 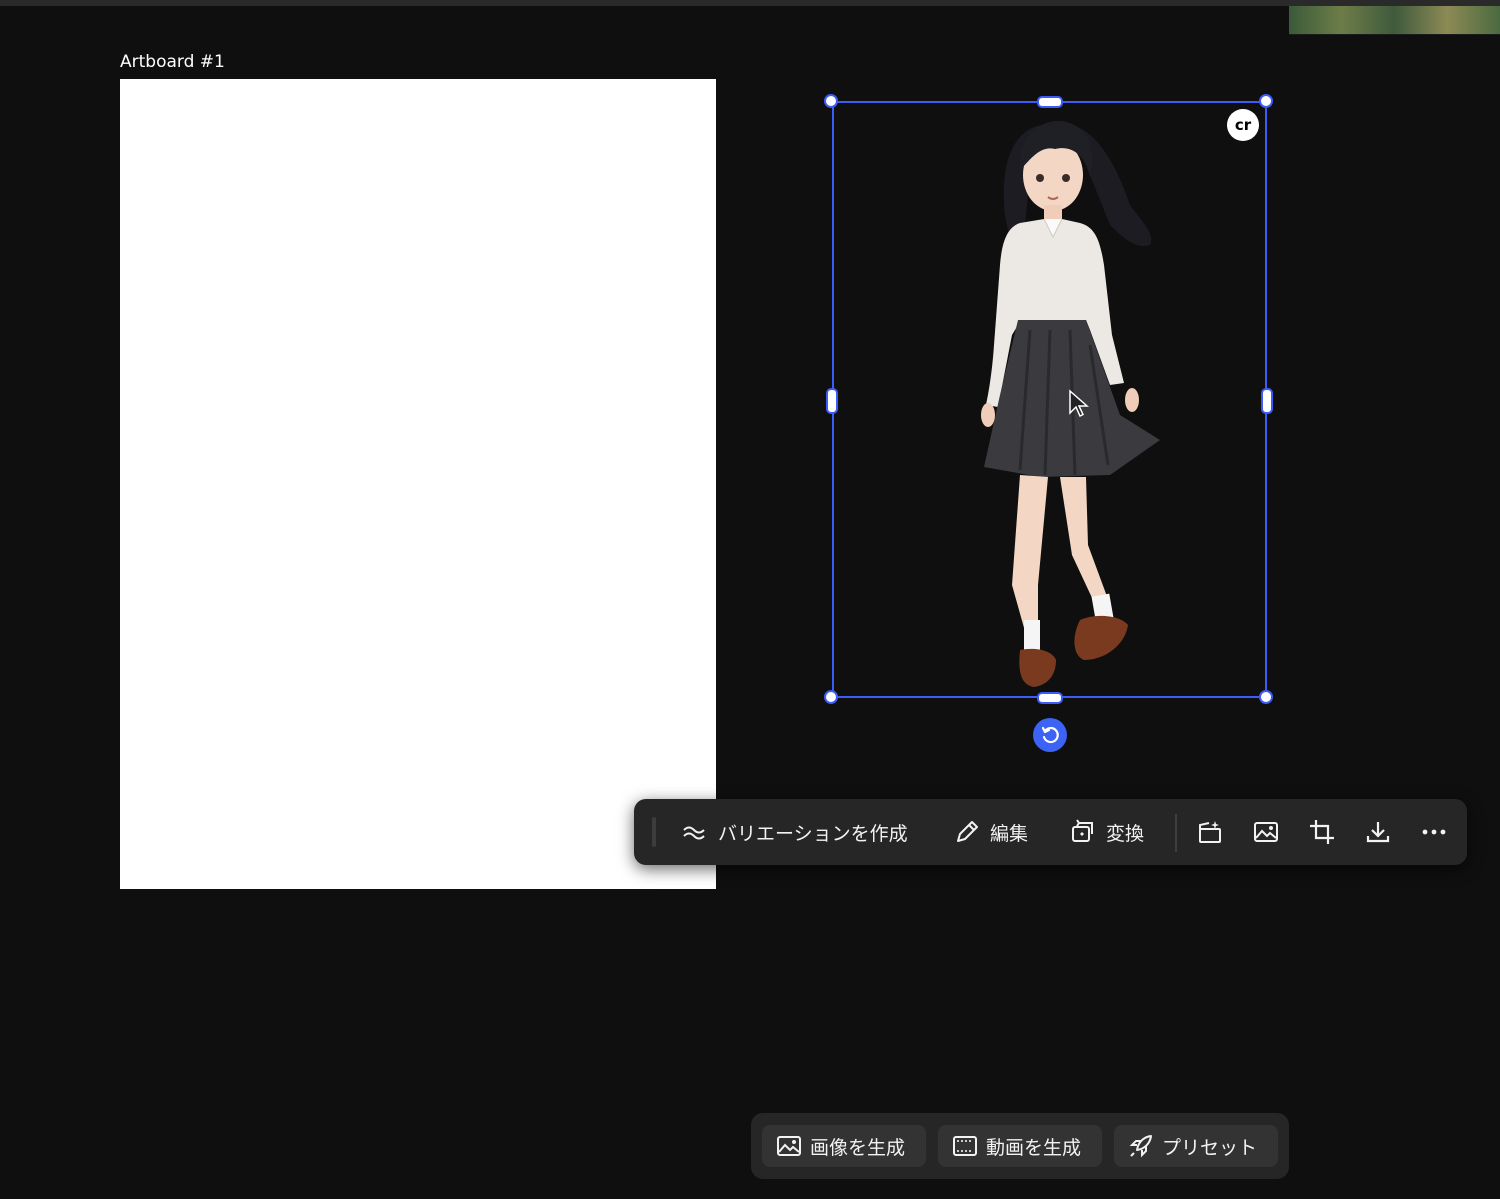 I want to click on crop-button, so click(x=1322, y=832).